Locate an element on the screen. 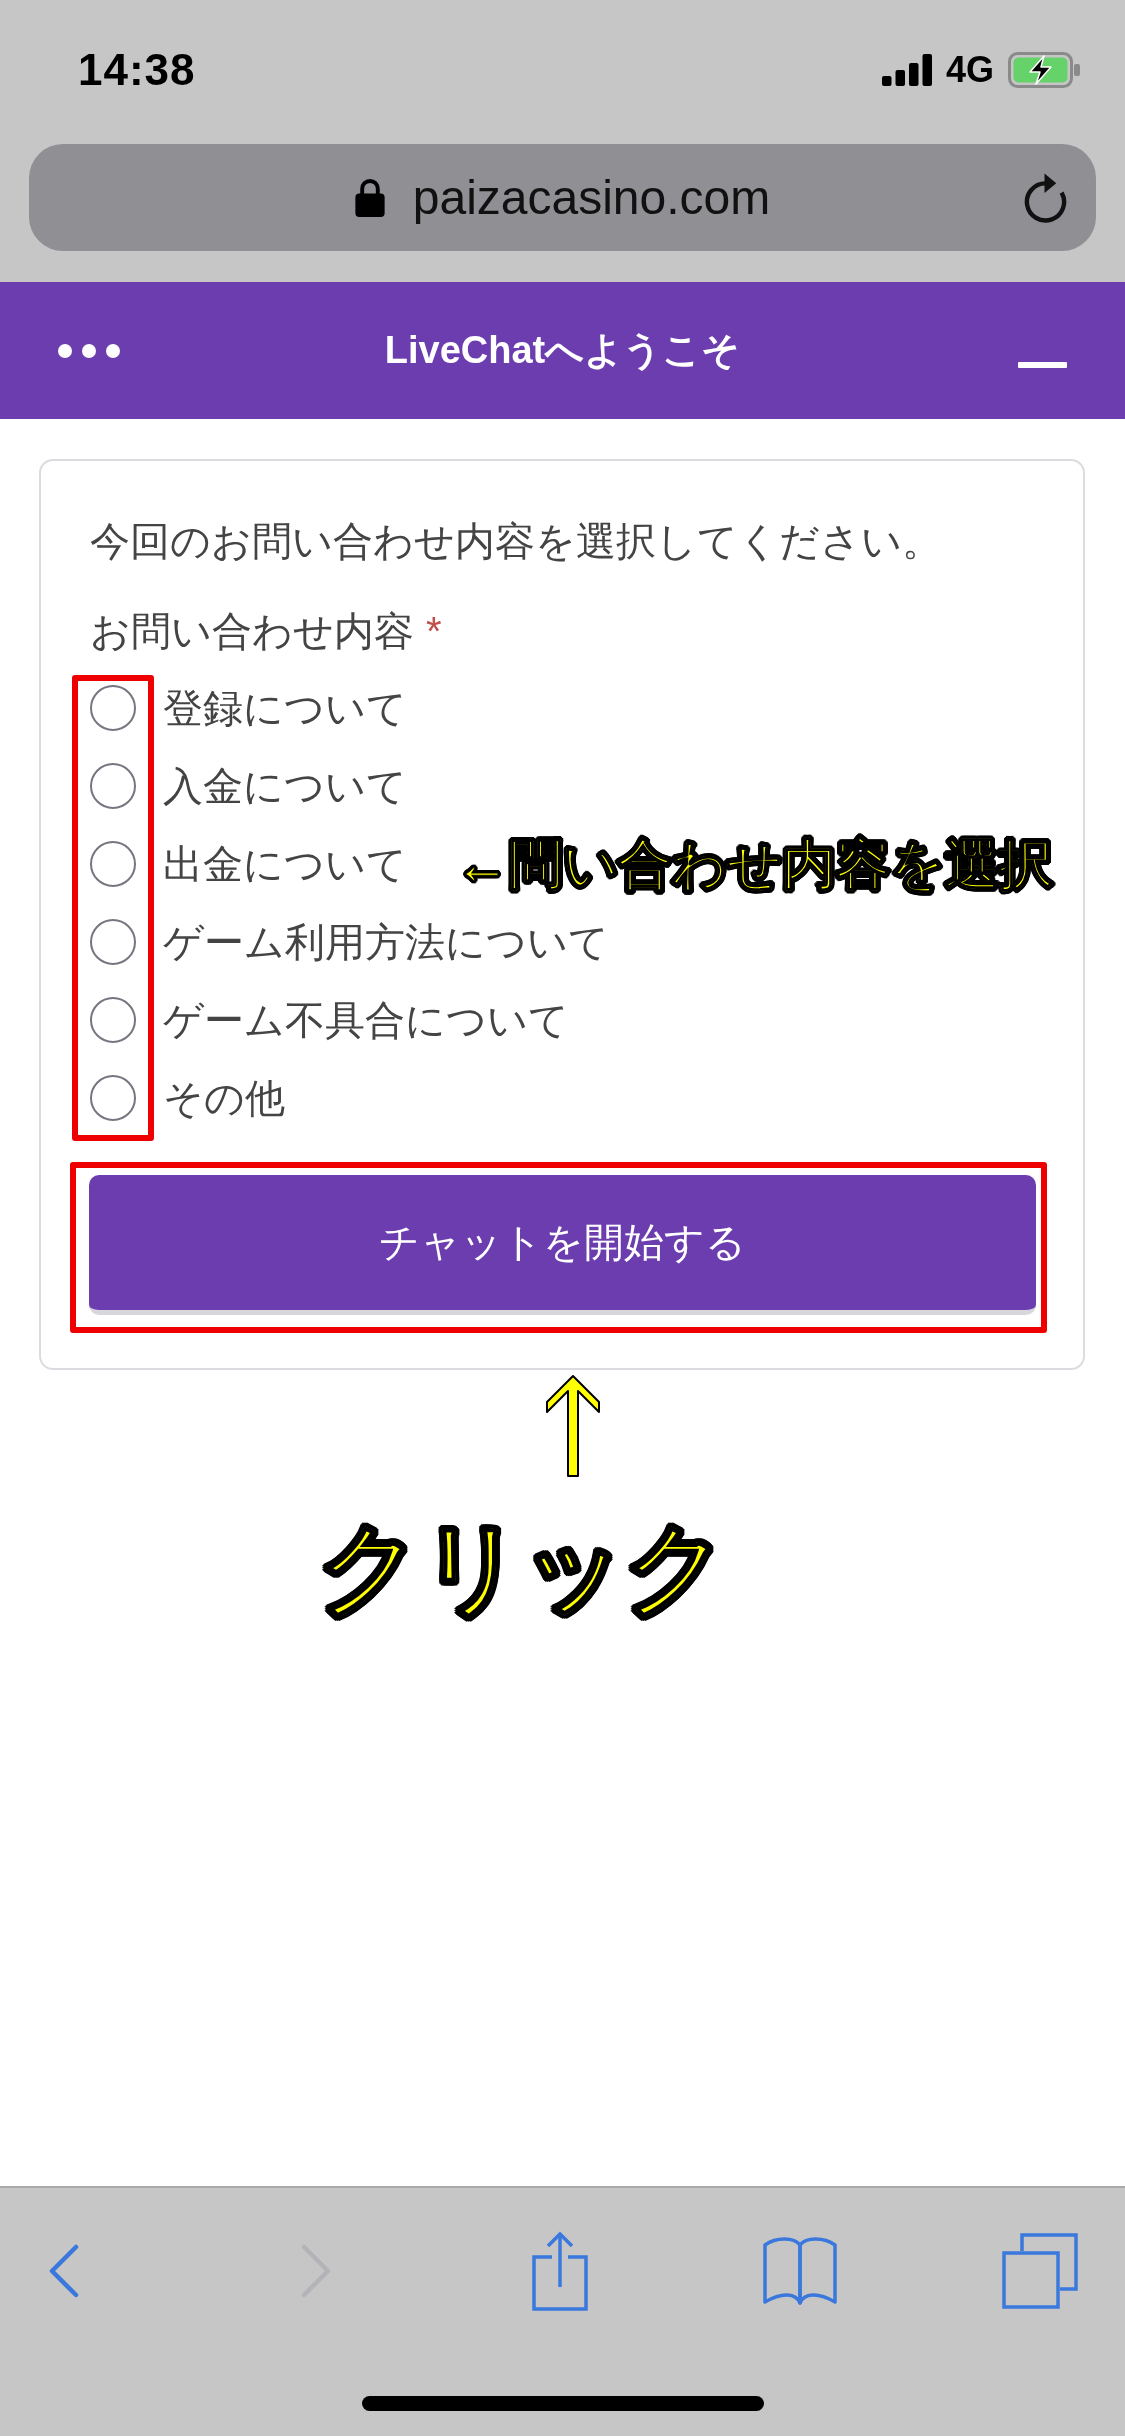 This screenshot has width=1125, height=2436. tabs-icon is located at coordinates (1040, 2271).